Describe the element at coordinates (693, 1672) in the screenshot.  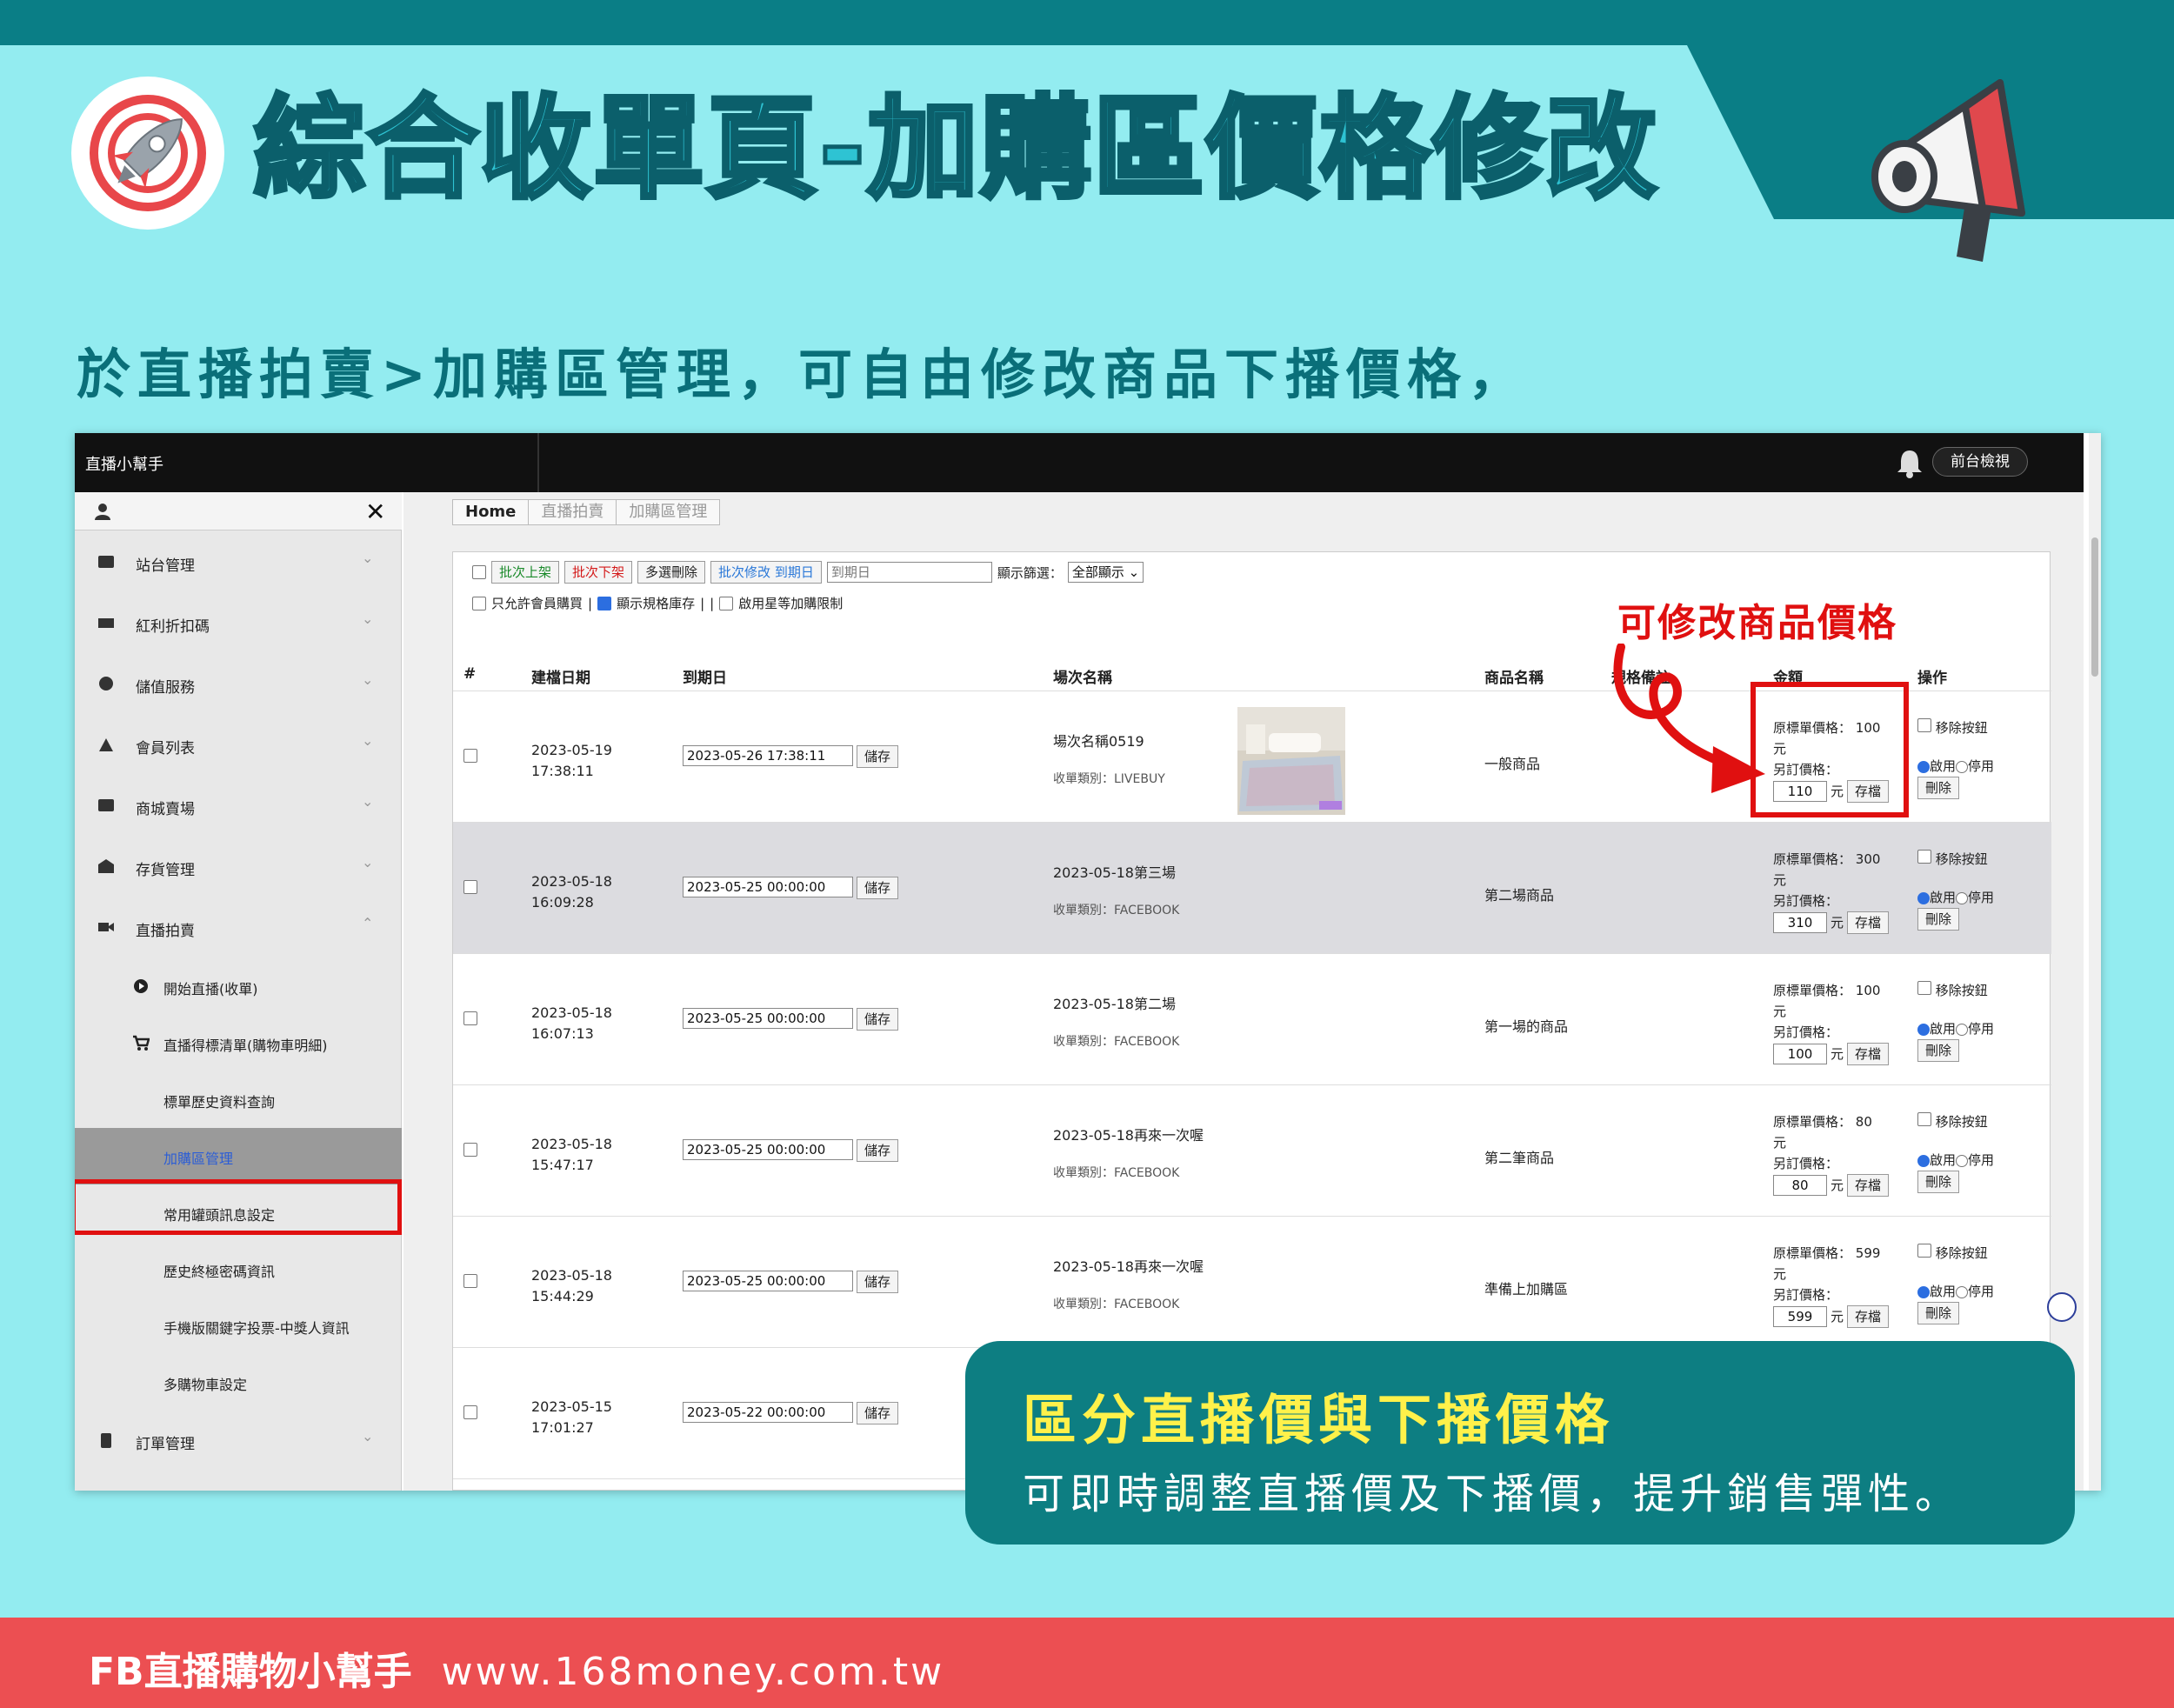
I see `footer-url: www.168money.com.tw` at that location.